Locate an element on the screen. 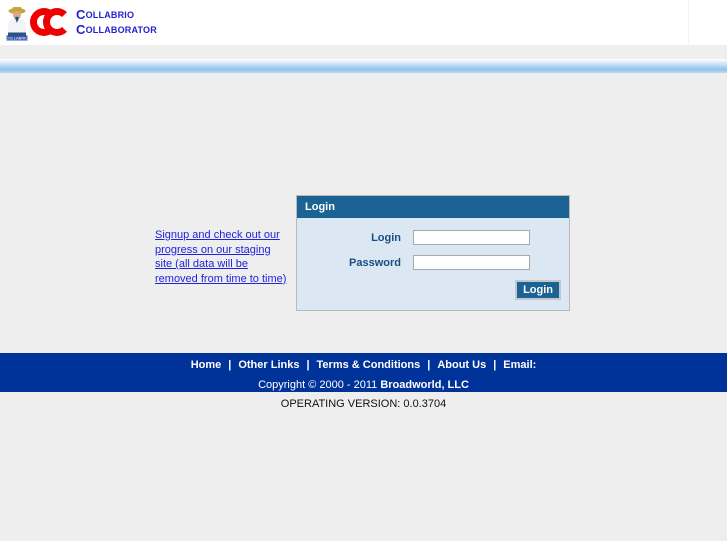 The height and width of the screenshot is (545, 727). footer-link-about-us: About Us is located at coordinates (461, 365).